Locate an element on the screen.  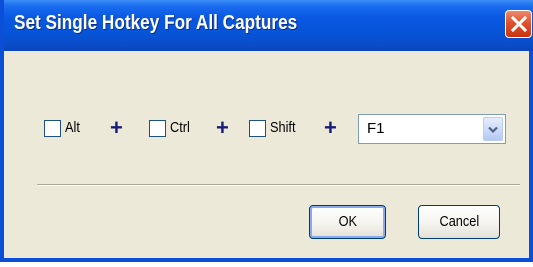
close-button is located at coordinates (518, 24).